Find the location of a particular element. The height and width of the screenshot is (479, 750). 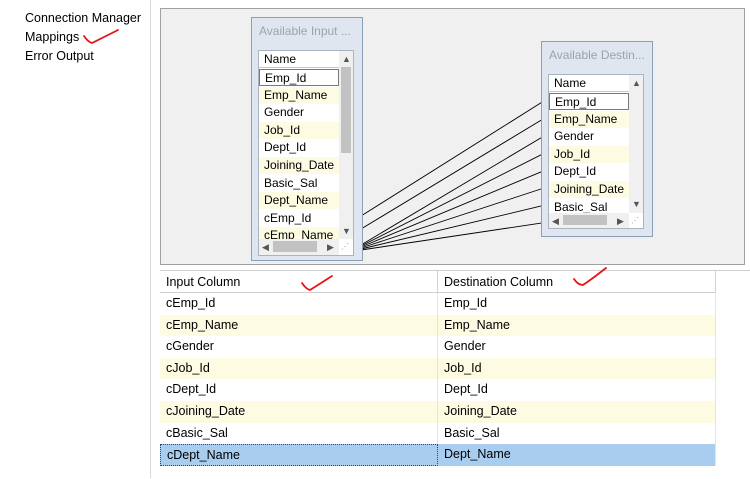

input-column-cell: cBasic_Sal is located at coordinates (299, 433).